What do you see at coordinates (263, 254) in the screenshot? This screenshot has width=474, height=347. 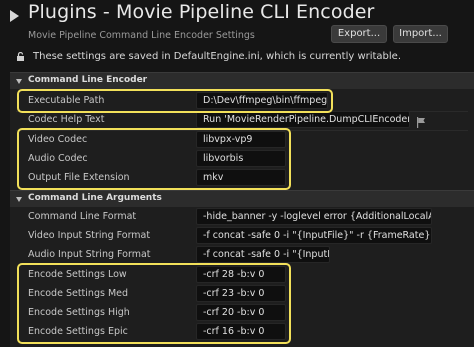 I see `audio-input-string-format-field: -f concat -safe 0 -i "{InputFile}"` at bounding box center [263, 254].